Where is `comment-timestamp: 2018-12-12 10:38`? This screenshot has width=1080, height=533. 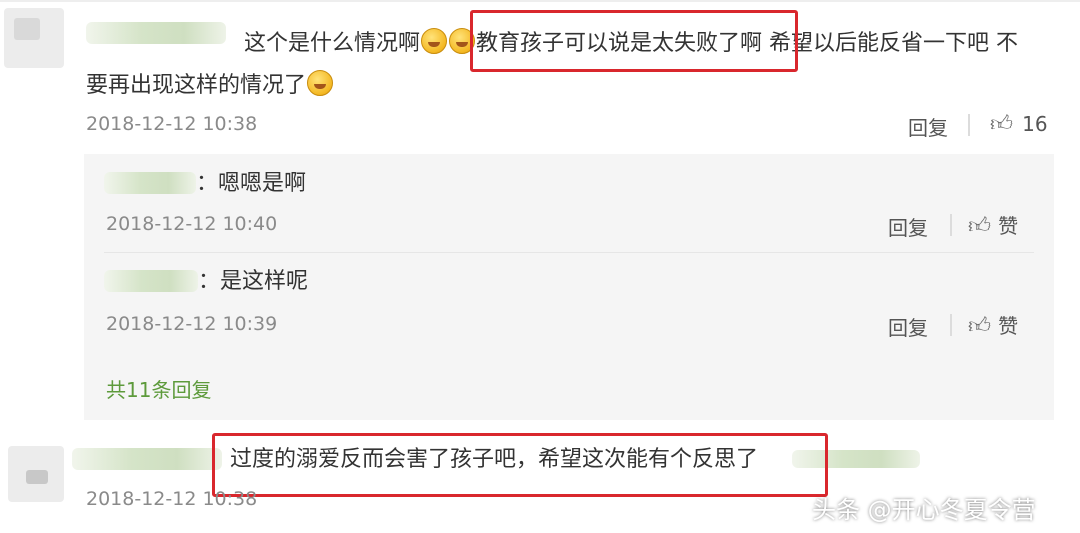 comment-timestamp: 2018-12-12 10:38 is located at coordinates (172, 124).